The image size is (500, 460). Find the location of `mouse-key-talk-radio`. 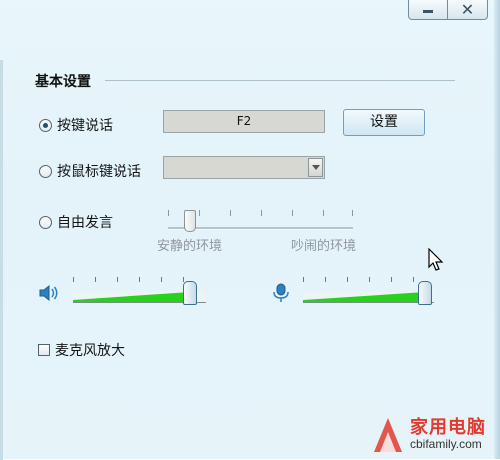

mouse-key-talk-radio is located at coordinates (45, 171).